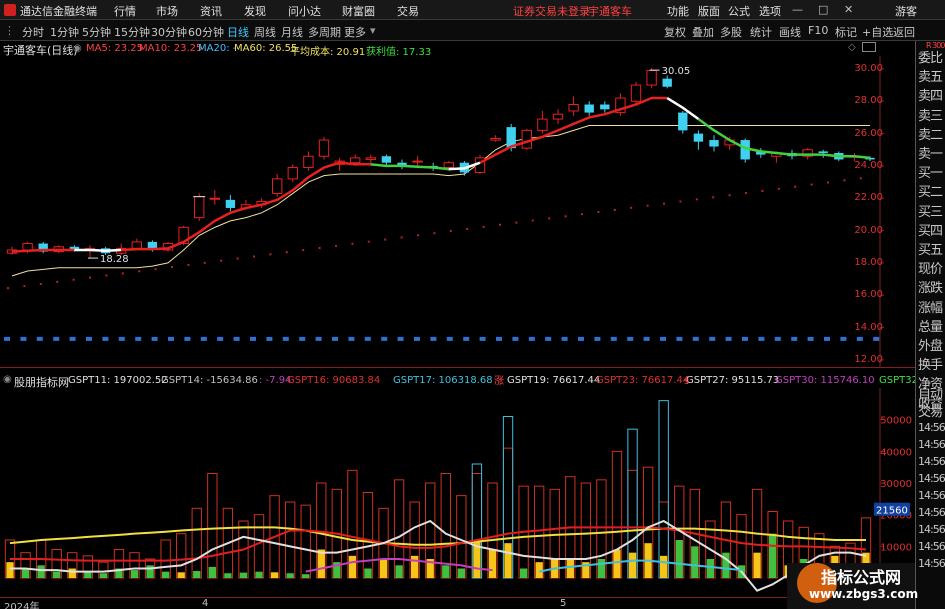 Image resolution: width=945 pixels, height=609 pixels. I want to click on tool-fuquan: 复权, so click(675, 32).